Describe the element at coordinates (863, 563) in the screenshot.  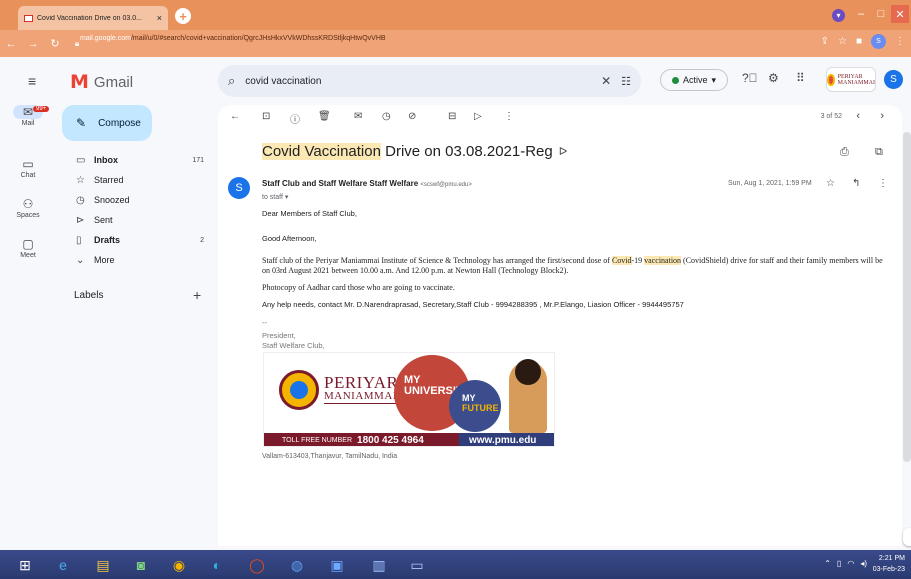
I see `tray-volume-icon: ◂)` at that location.